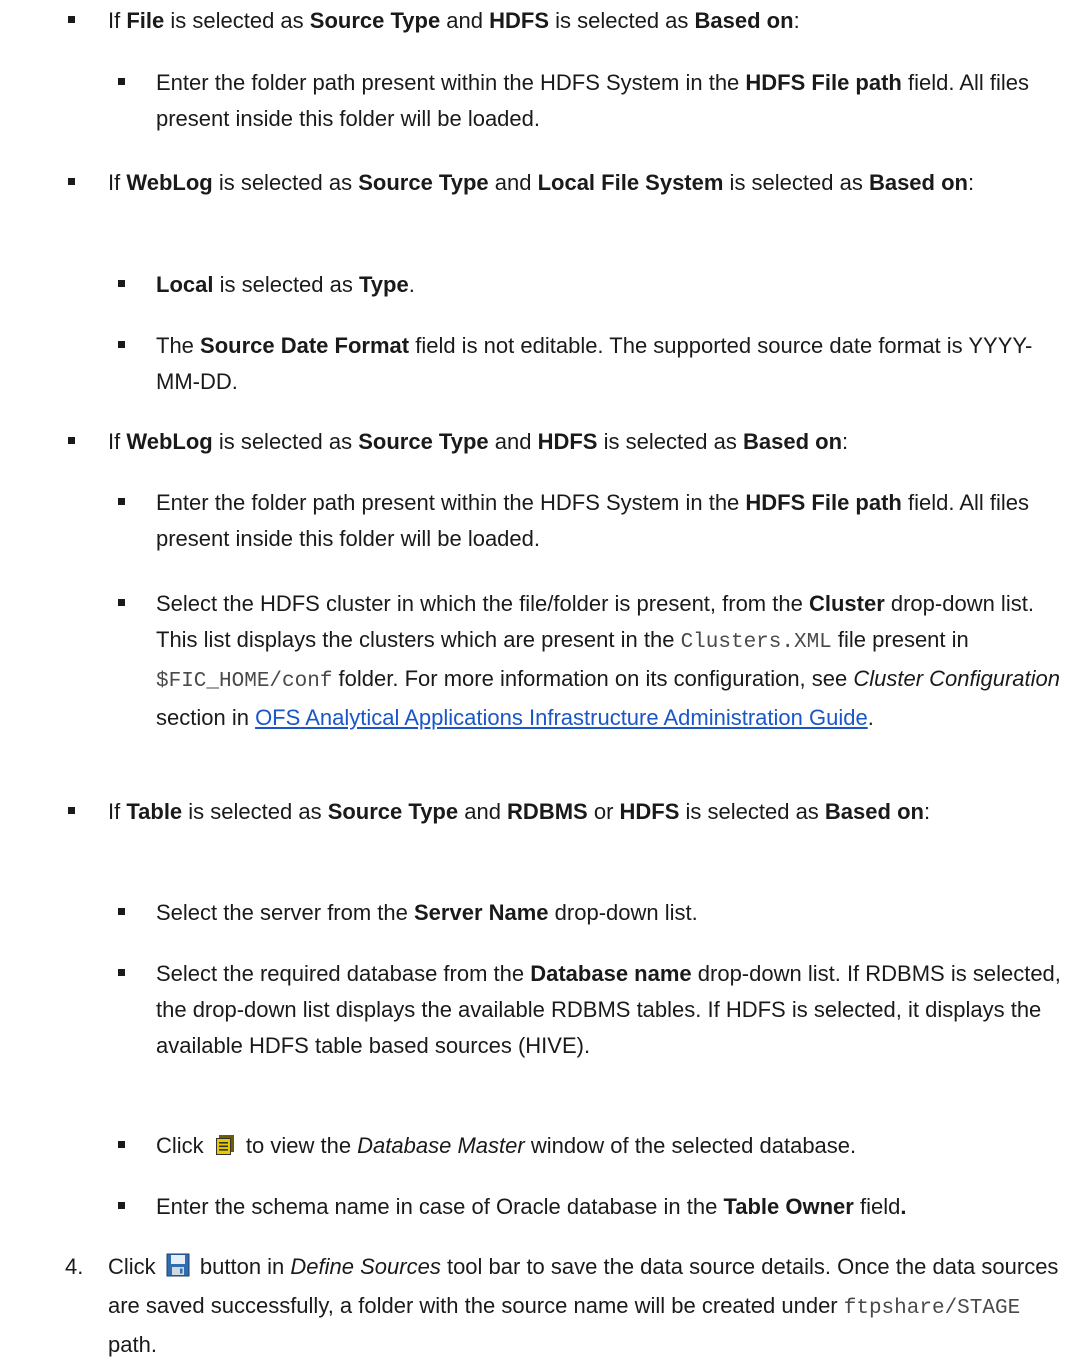 The image size is (1070, 1363). I want to click on step-number: 4., so click(74, 1266).